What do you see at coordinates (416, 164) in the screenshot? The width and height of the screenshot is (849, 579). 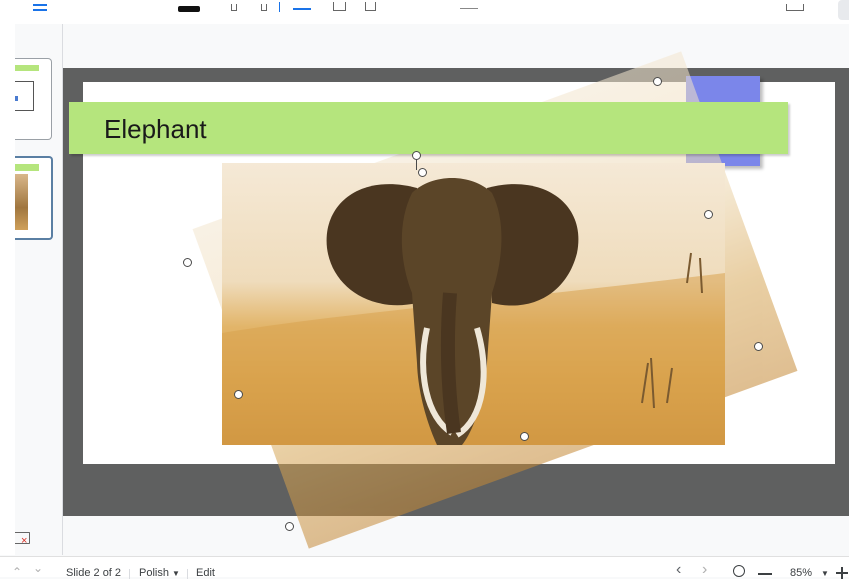 I see `rotation-connector` at bounding box center [416, 164].